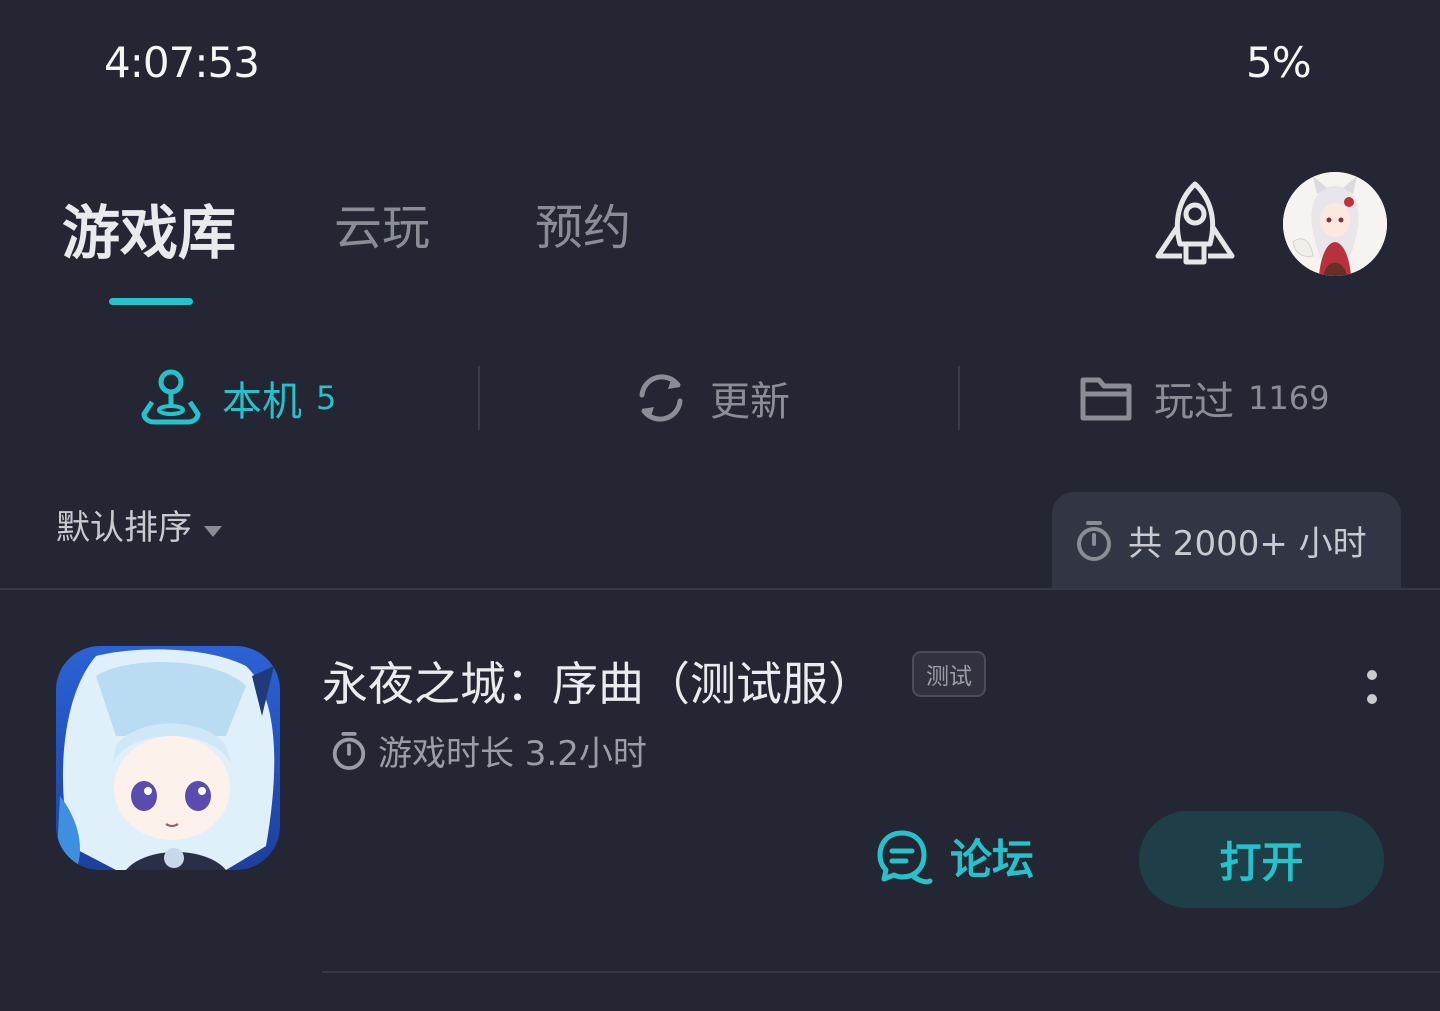 This screenshot has height=1011, width=1440. Describe the element at coordinates (949, 674) in the screenshot. I see `test-badge: 测试` at that location.